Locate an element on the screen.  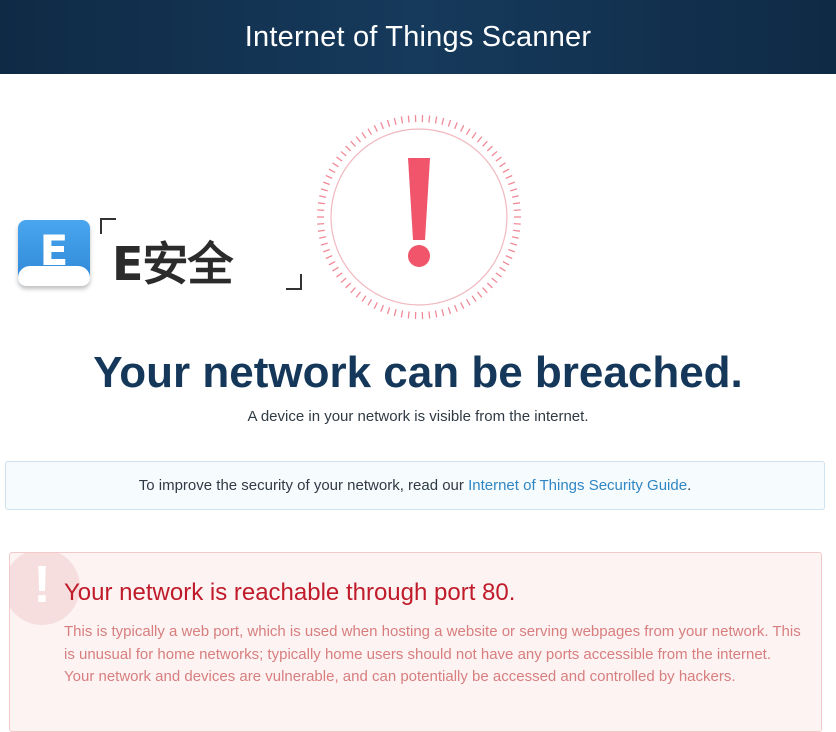
watermark-text: E安全 is located at coordinates (172, 261).